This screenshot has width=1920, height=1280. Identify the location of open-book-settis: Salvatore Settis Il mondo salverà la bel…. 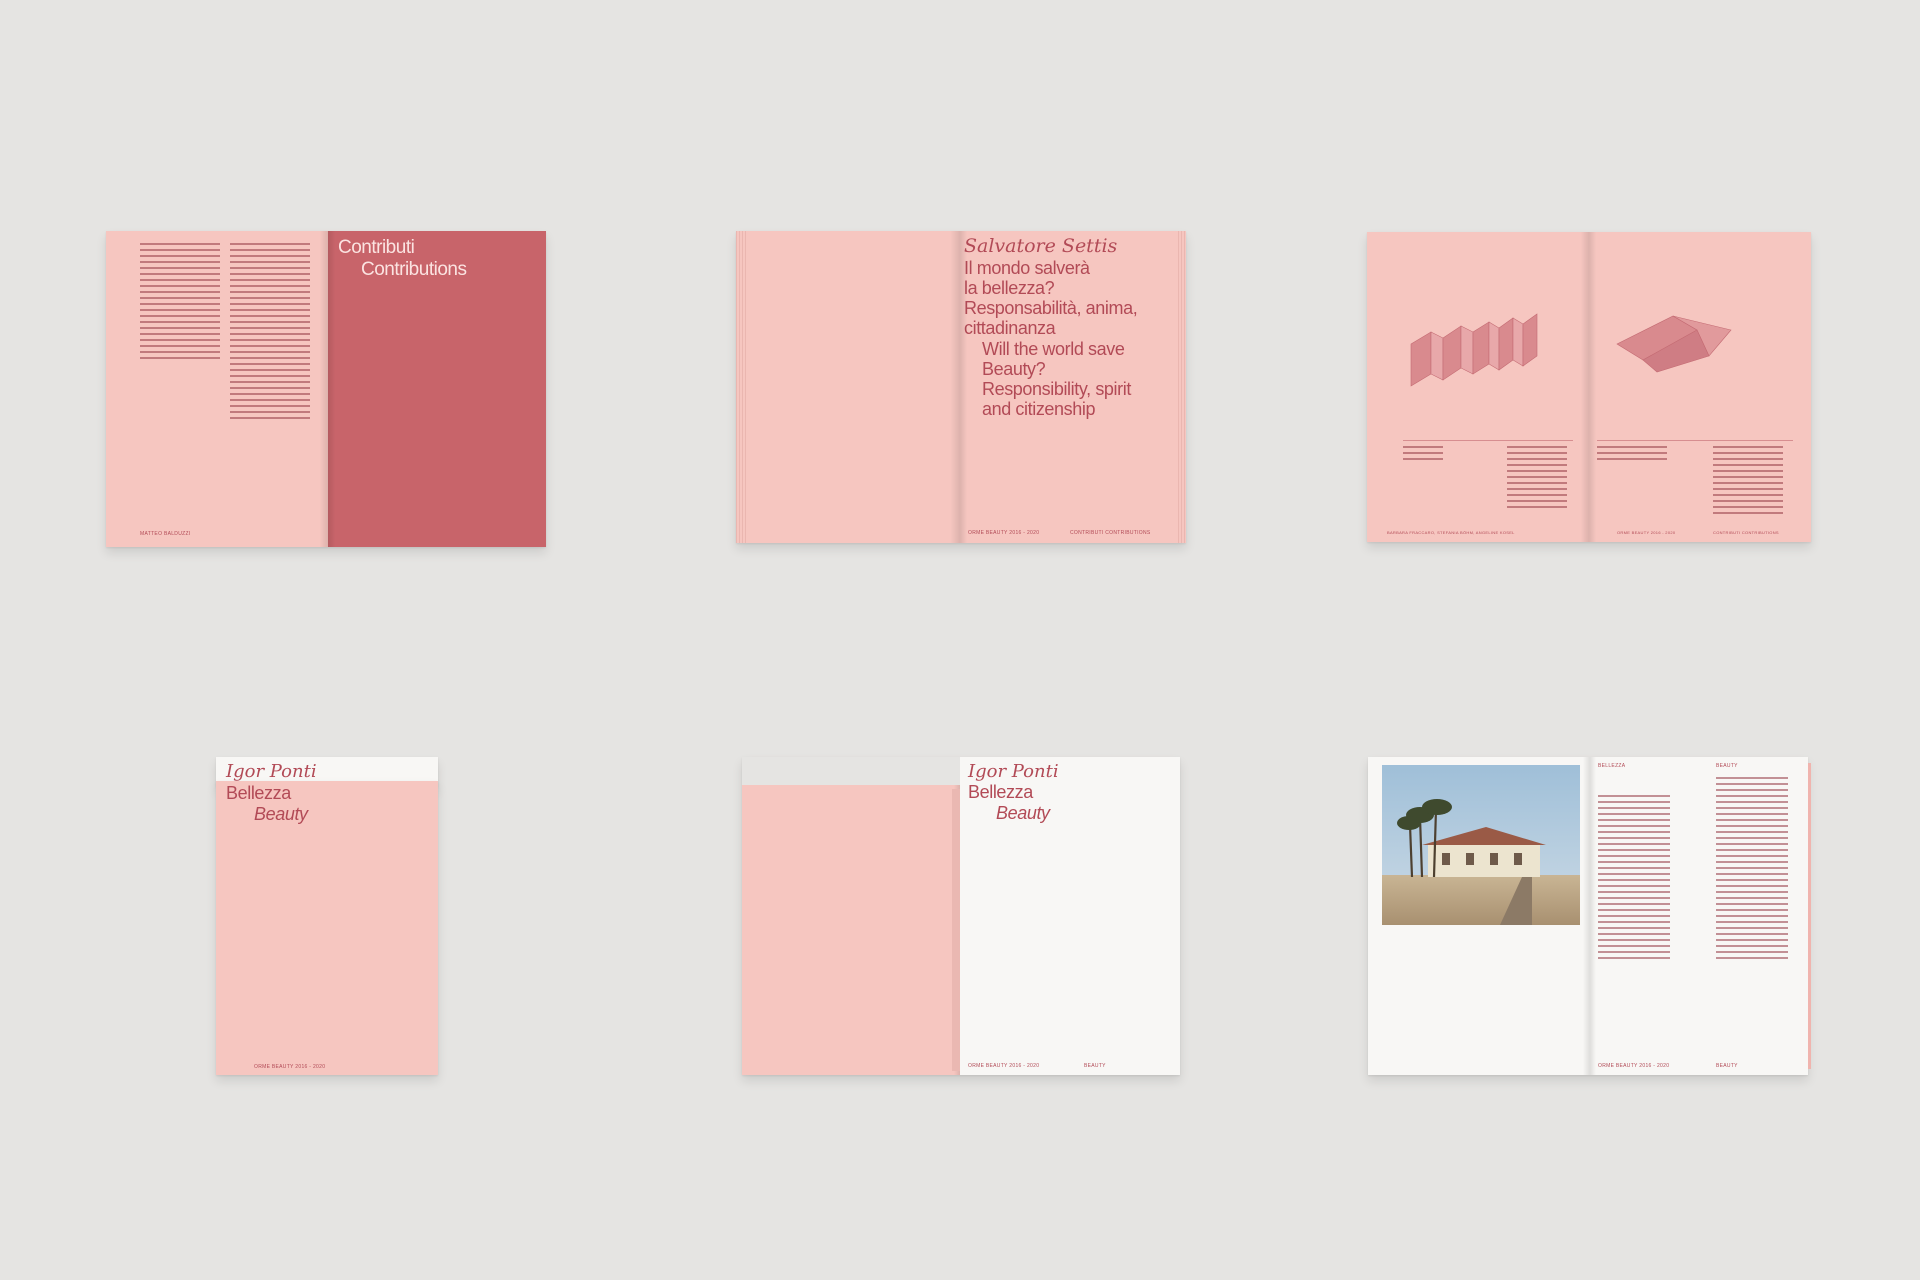
(961, 387).